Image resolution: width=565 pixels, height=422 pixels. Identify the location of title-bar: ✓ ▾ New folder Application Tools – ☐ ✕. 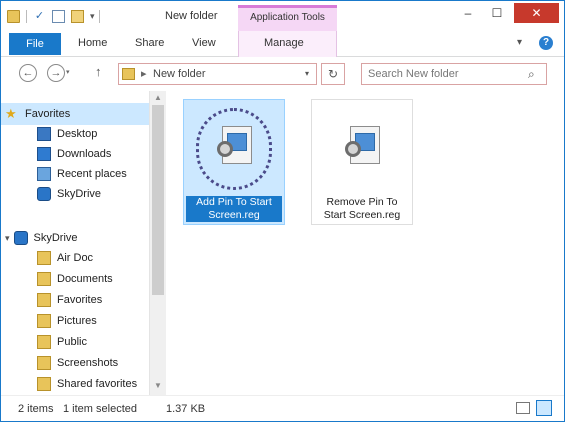
(282, 16).